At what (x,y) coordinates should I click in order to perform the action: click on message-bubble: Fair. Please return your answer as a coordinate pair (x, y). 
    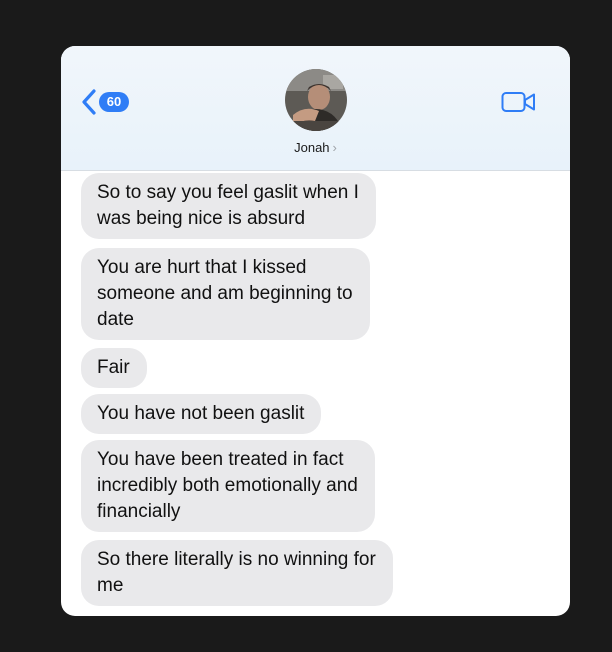
    Looking at the image, I should click on (114, 368).